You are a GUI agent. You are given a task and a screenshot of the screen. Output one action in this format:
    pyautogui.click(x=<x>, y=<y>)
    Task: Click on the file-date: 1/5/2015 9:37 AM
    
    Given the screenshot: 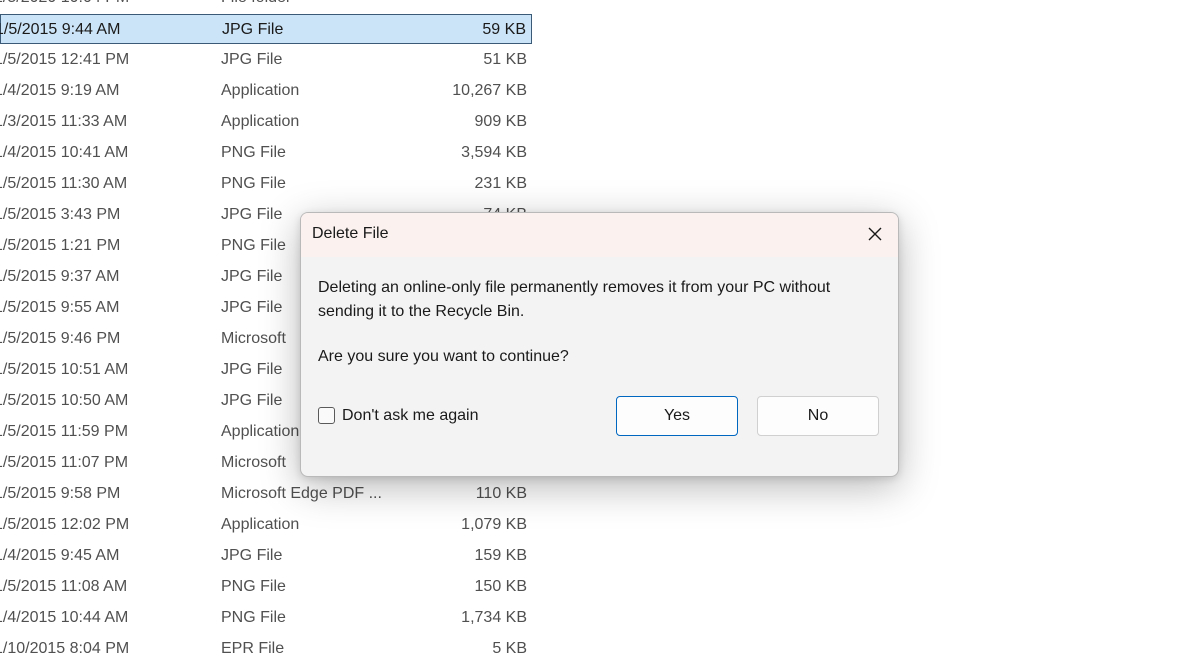 What is the action you would take?
    pyautogui.click(x=60, y=276)
    